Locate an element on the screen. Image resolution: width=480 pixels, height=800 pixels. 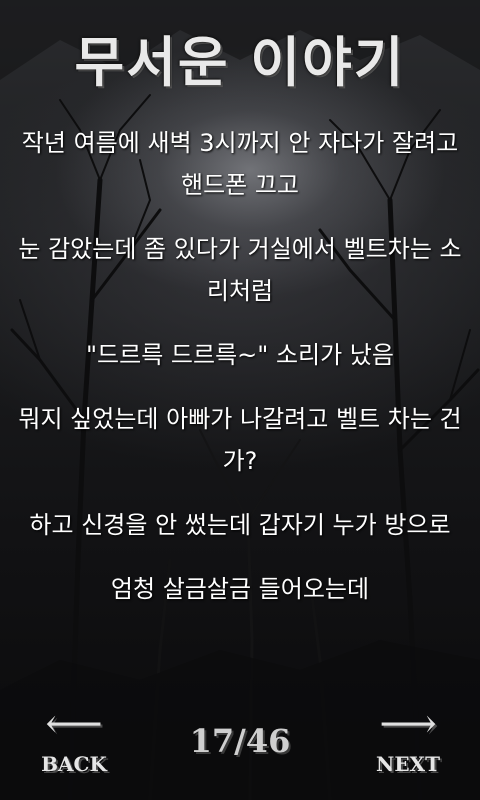
story-paragraph: 뭐지 싶었는데 아빠가 나갈려고 벨트 차는 건가? is located at coordinates (240, 440).